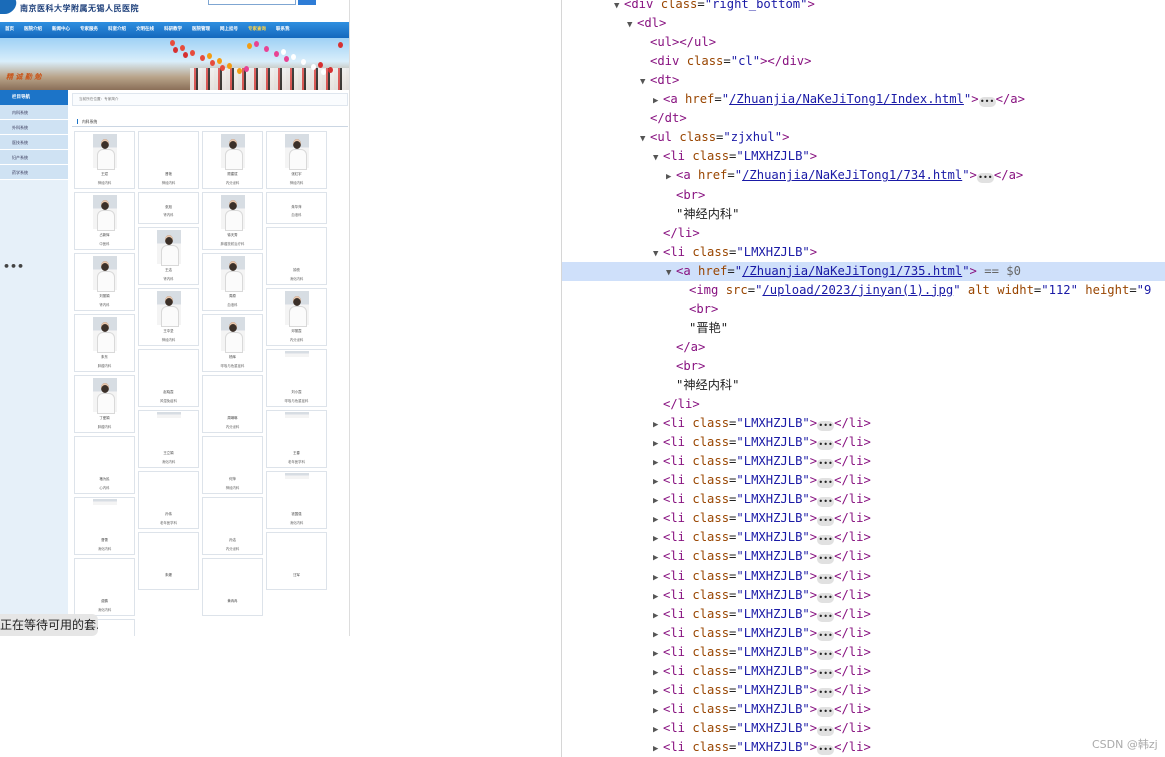  What do you see at coordinates (232, 282) in the screenshot?
I see `doctor-card: 周原 血液科` at bounding box center [232, 282].